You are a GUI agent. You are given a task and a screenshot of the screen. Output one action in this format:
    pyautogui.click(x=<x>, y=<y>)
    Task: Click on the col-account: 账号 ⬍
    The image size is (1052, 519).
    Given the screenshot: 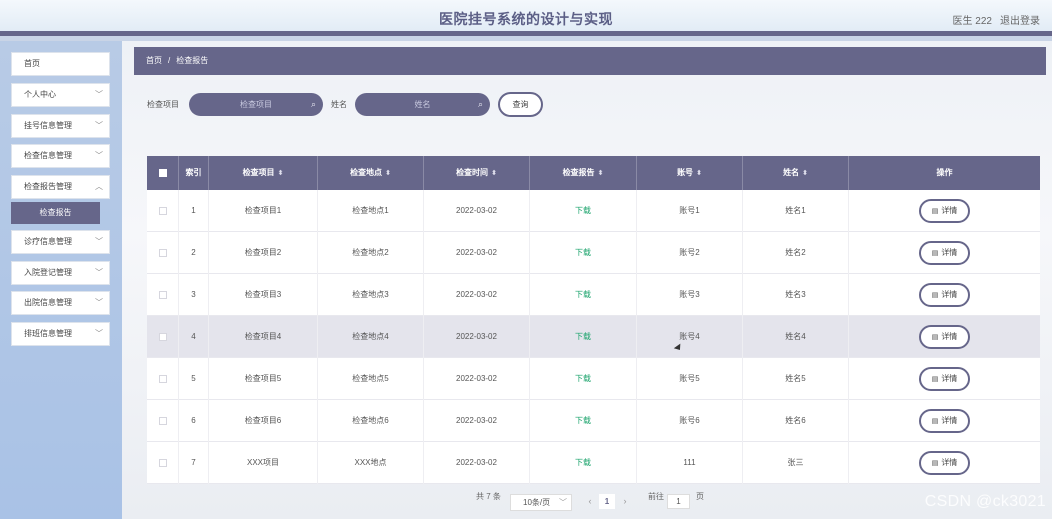 What is the action you would take?
    pyautogui.click(x=690, y=173)
    